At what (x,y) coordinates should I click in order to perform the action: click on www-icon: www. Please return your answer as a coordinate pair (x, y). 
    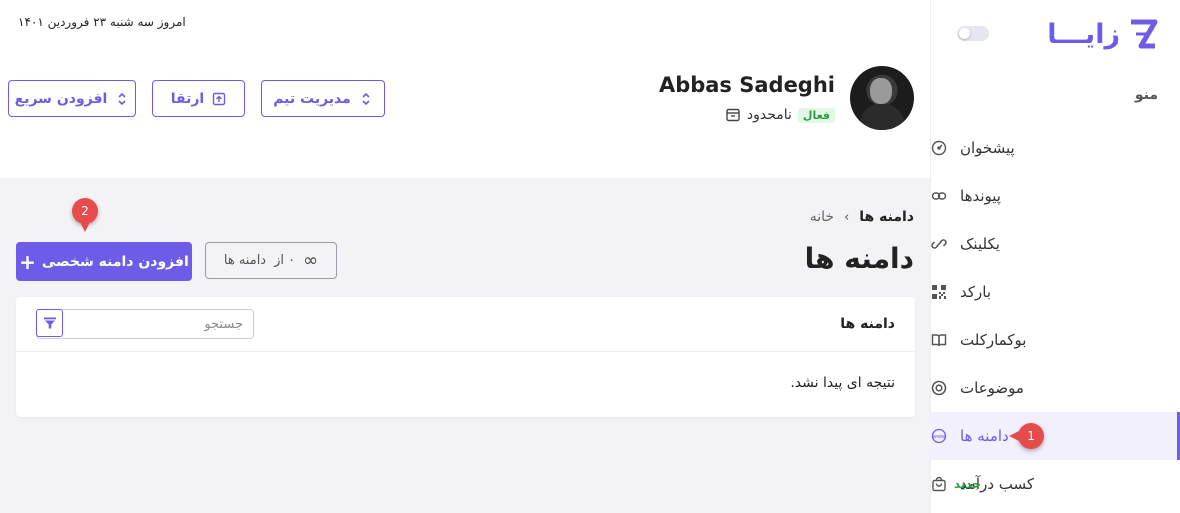
    Looking at the image, I should click on (939, 436).